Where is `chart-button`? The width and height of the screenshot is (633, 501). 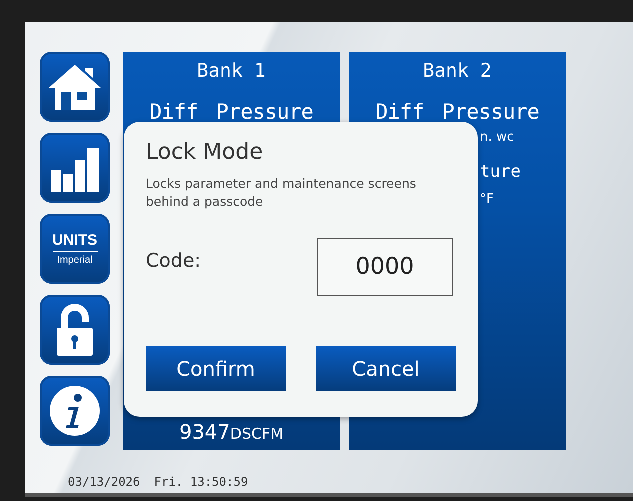 chart-button is located at coordinates (75, 168).